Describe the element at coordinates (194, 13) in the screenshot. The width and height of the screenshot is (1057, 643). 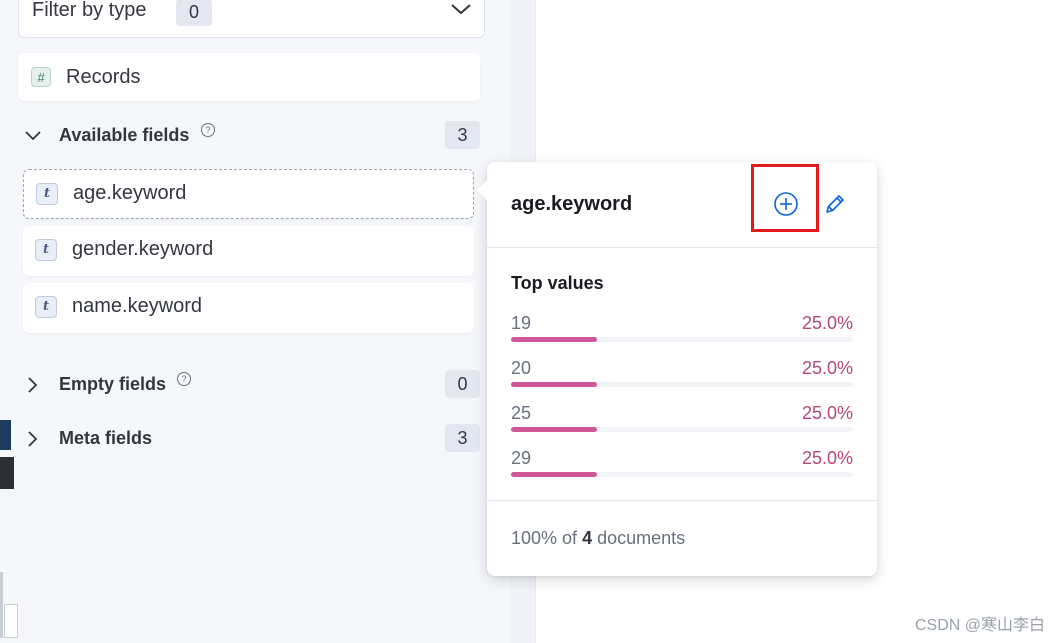
I see `filter-count-badge: 0` at that location.